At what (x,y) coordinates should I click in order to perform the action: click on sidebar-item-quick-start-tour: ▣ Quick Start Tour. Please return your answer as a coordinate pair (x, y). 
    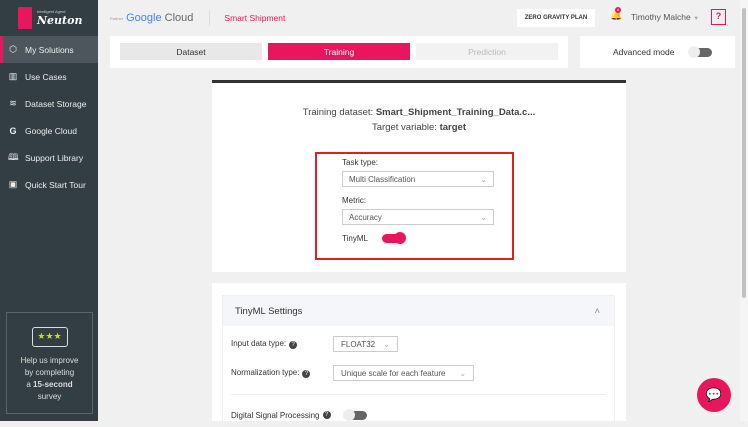
    Looking at the image, I should click on (49, 184).